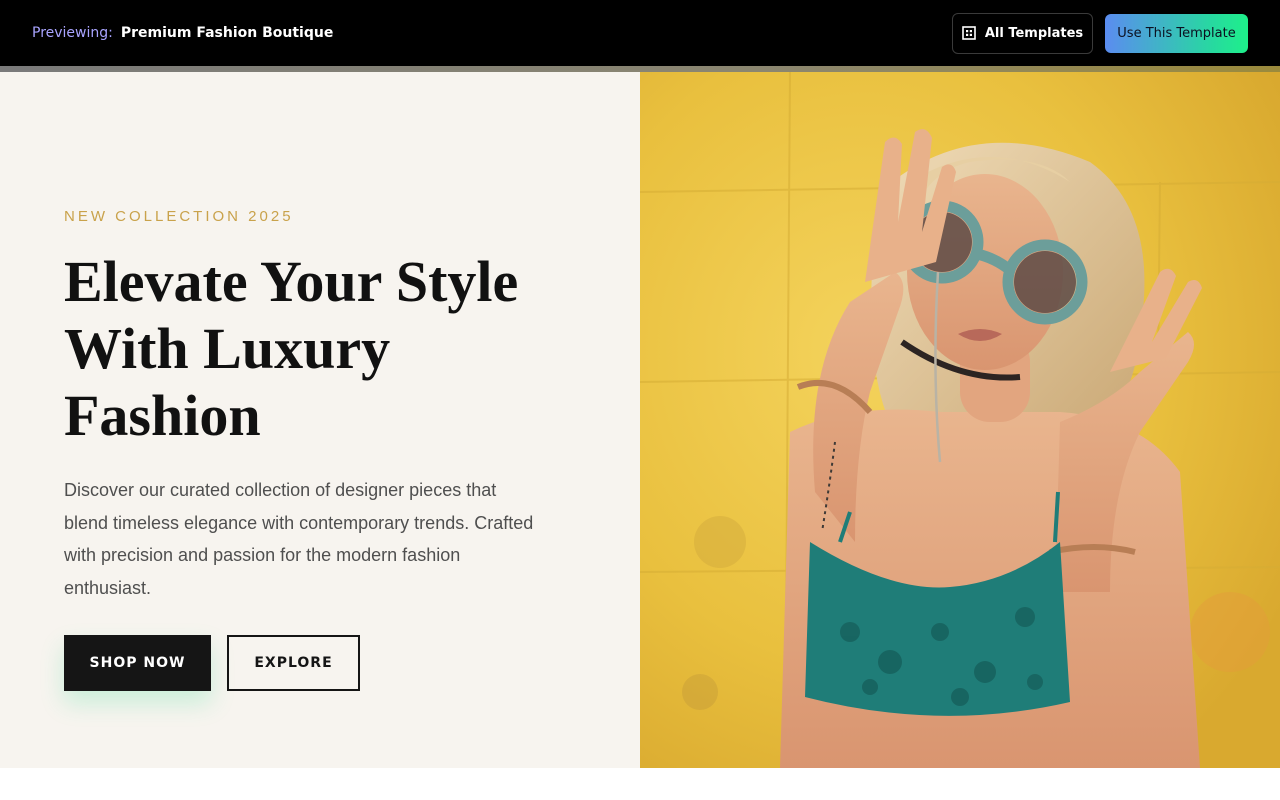 The image size is (1280, 800). I want to click on use-template-button: Use This Template, so click(1176, 33).